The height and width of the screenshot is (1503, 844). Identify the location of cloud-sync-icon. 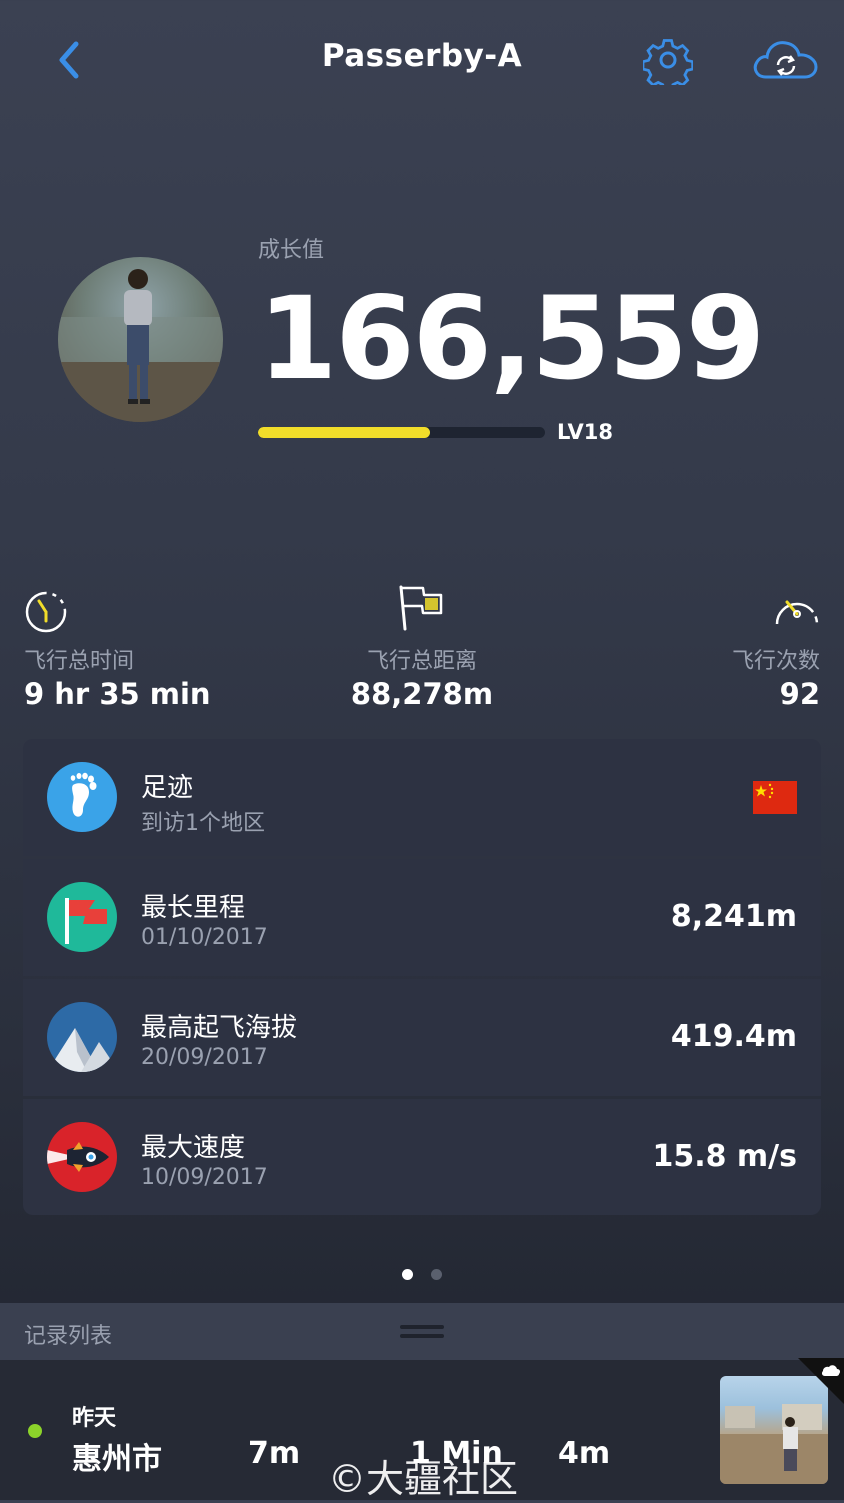
(785, 60).